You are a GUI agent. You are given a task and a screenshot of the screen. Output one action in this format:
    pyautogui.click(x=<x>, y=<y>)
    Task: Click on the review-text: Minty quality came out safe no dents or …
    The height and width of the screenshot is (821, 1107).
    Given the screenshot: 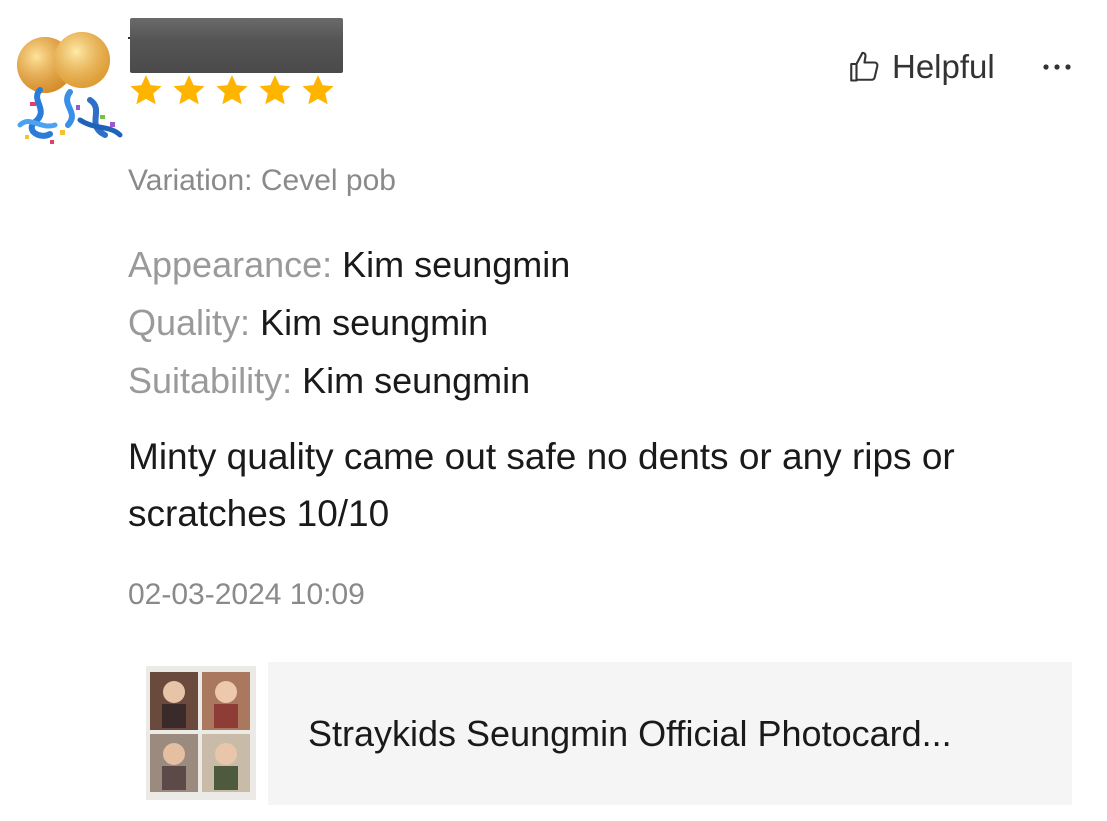 What is the action you would take?
    pyautogui.click(x=541, y=485)
    